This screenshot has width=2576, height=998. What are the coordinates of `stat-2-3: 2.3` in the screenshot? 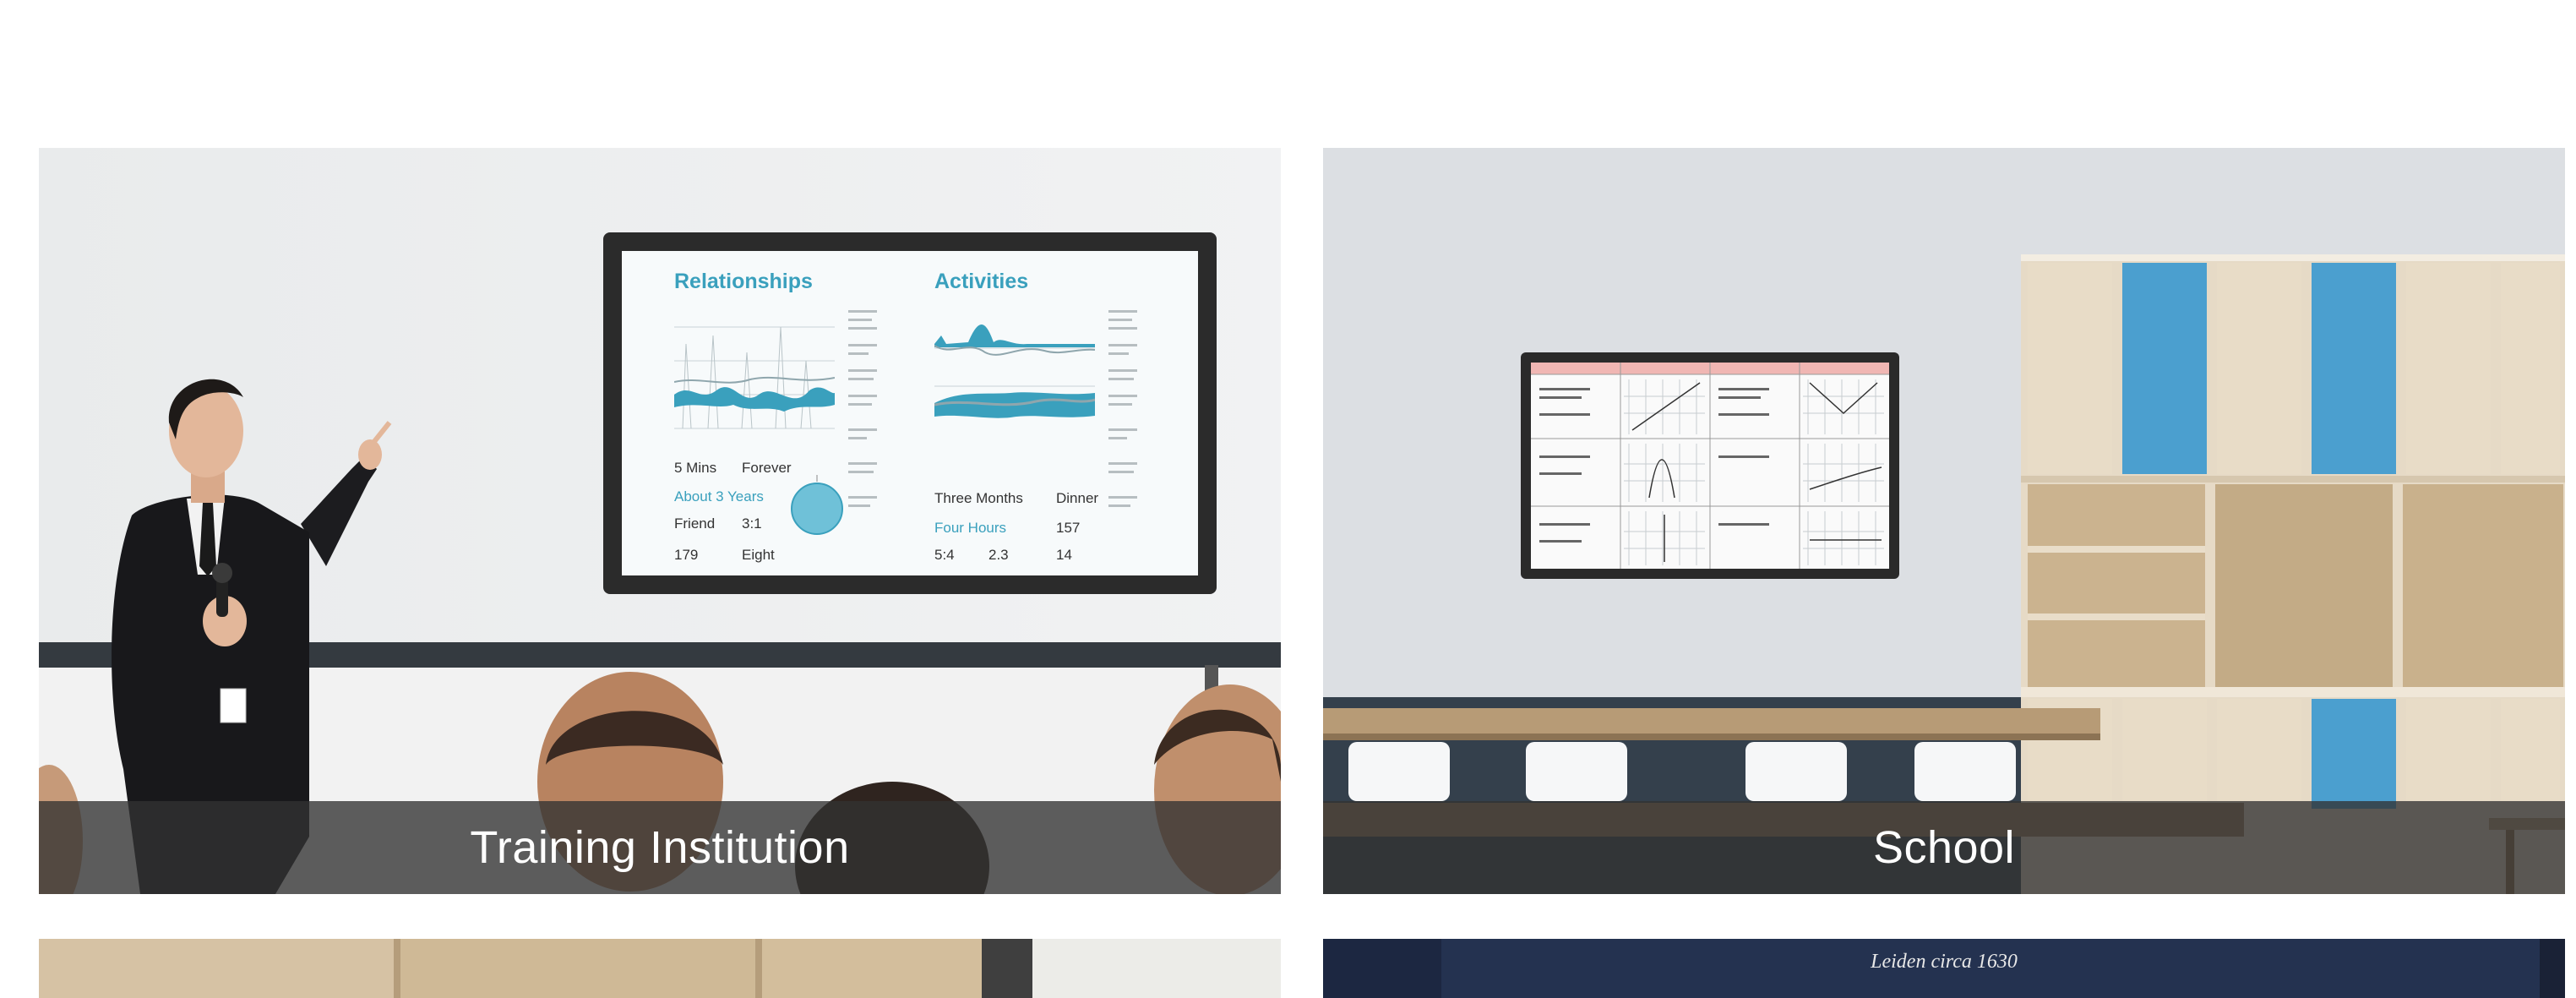 It's located at (999, 555).